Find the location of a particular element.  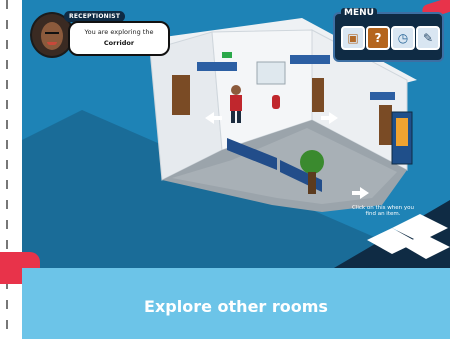

plant-pot is located at coordinates (312, 183).